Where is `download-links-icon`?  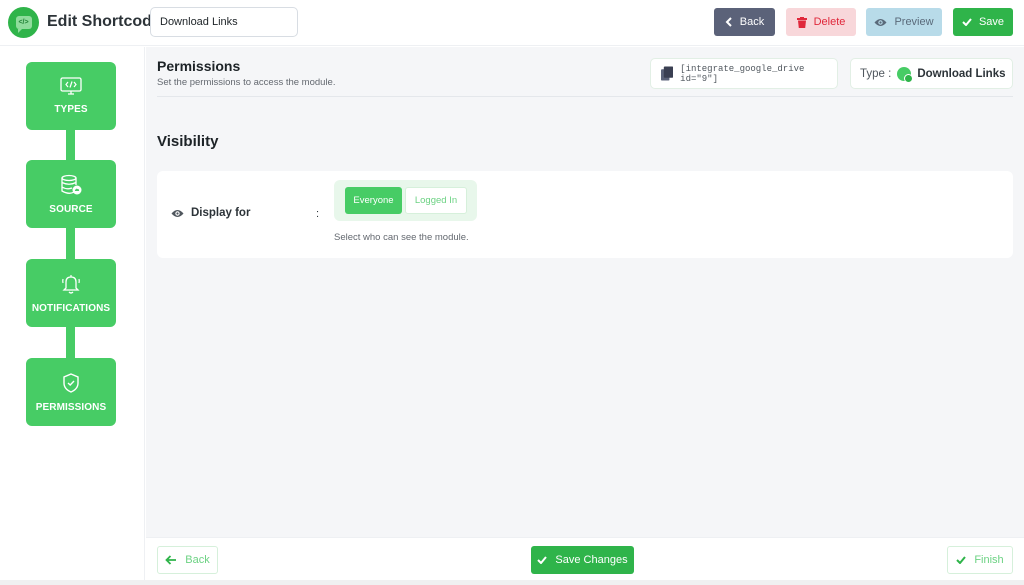
download-links-icon is located at coordinates (905, 74).